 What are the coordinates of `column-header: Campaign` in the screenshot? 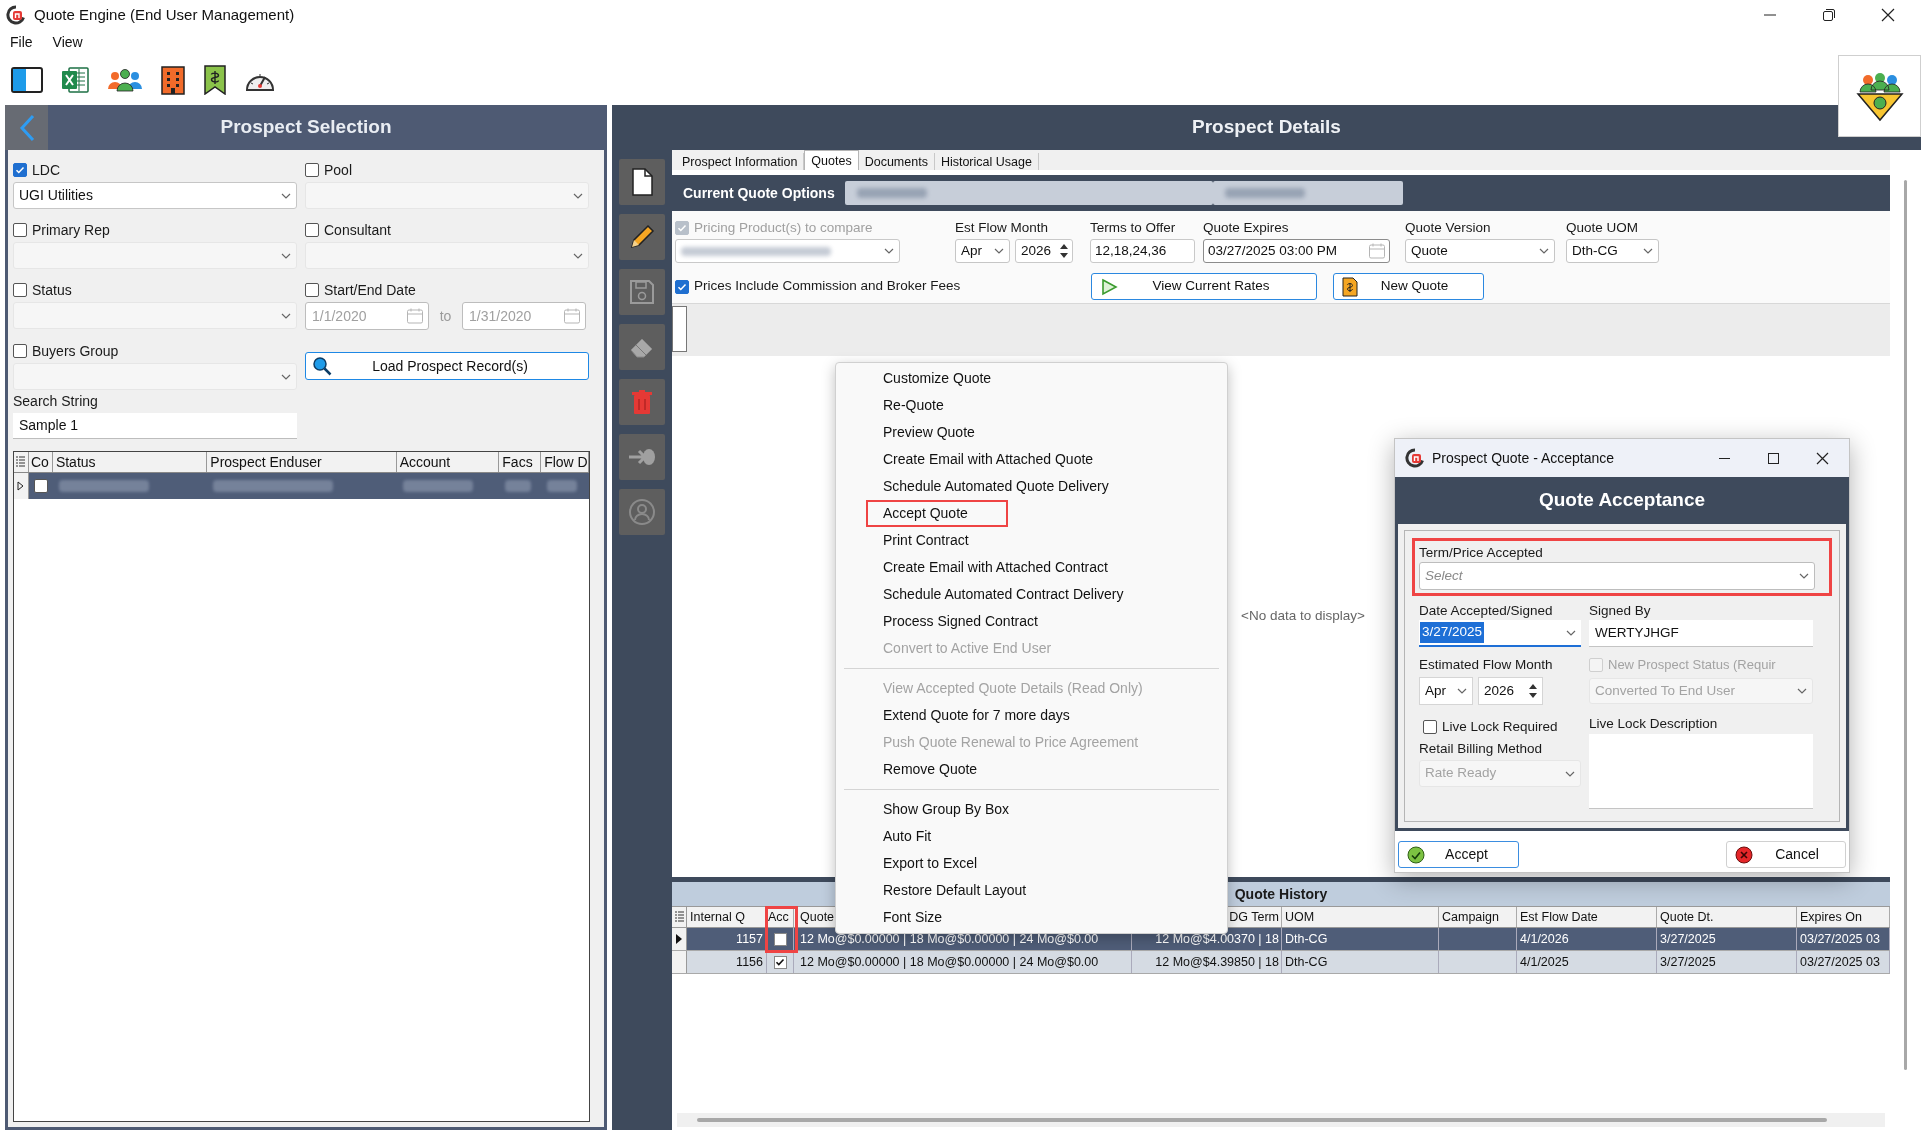 It's located at (1470, 917).